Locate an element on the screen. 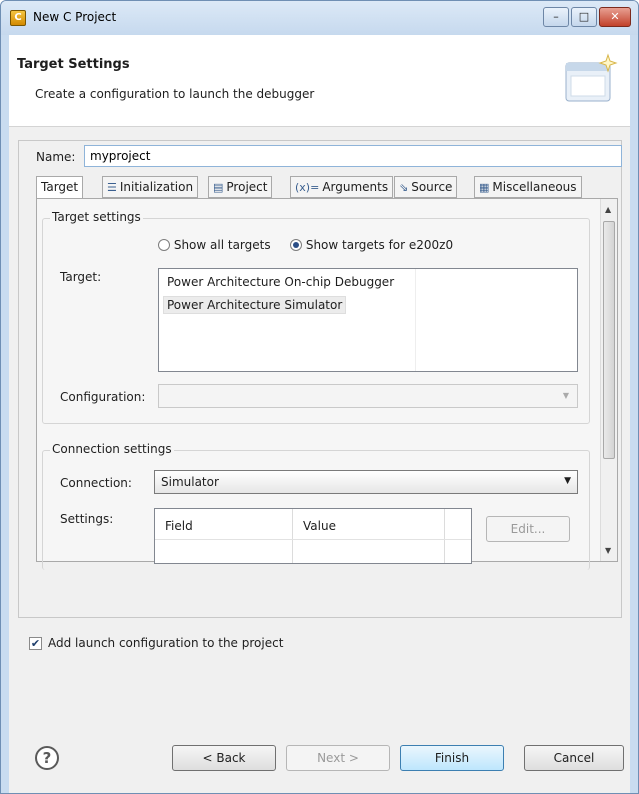 The height and width of the screenshot is (794, 639). radio-show-filtered-label: Show targets for e200z0 is located at coordinates (379, 245).